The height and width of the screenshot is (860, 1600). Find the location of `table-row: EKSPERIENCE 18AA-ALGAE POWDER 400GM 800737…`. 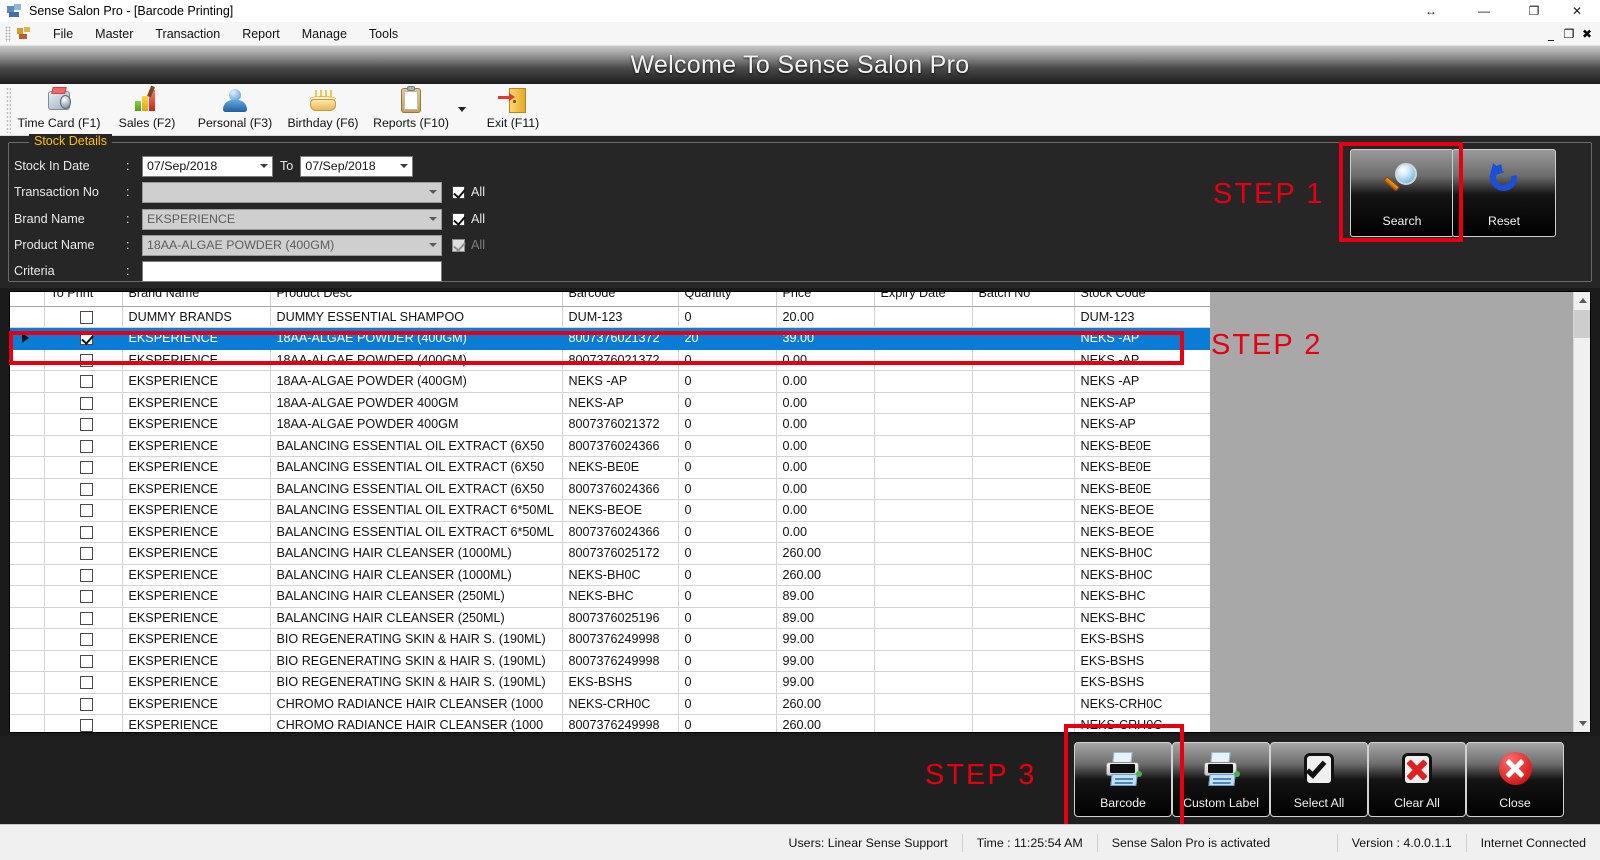

table-row: EKSPERIENCE 18AA-ALGAE POWDER 400GM 800737… is located at coordinates (610, 424).